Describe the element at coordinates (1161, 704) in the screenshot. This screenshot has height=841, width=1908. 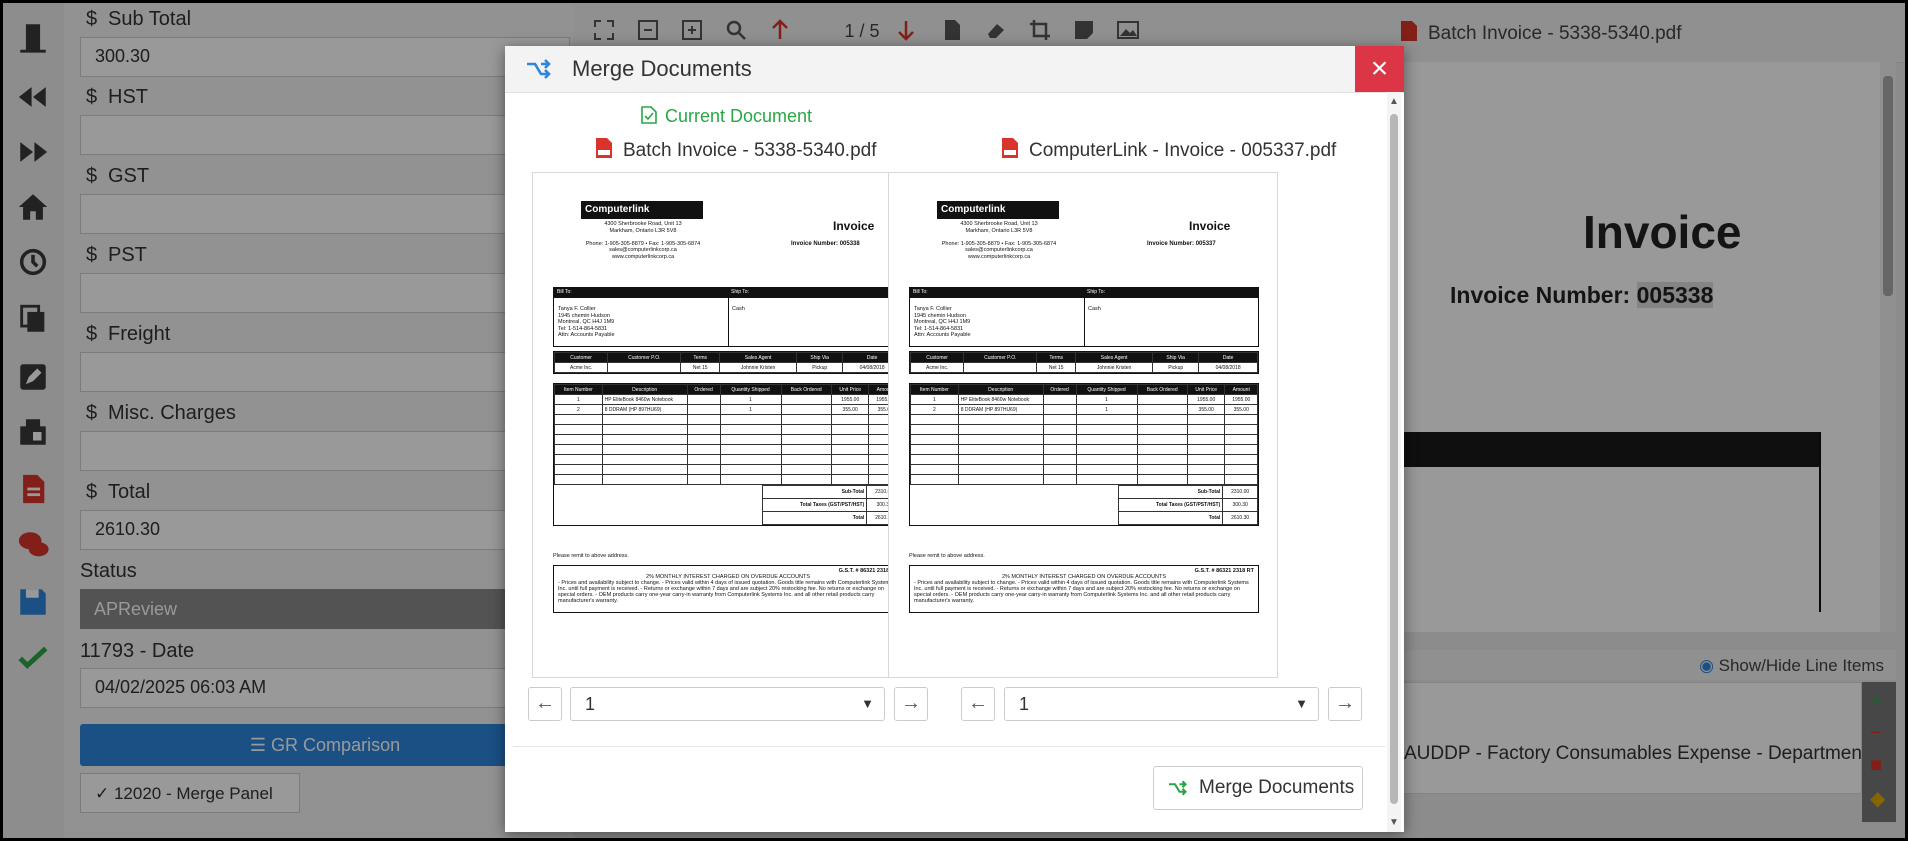
I see `right-page-select: 1 ▼` at that location.